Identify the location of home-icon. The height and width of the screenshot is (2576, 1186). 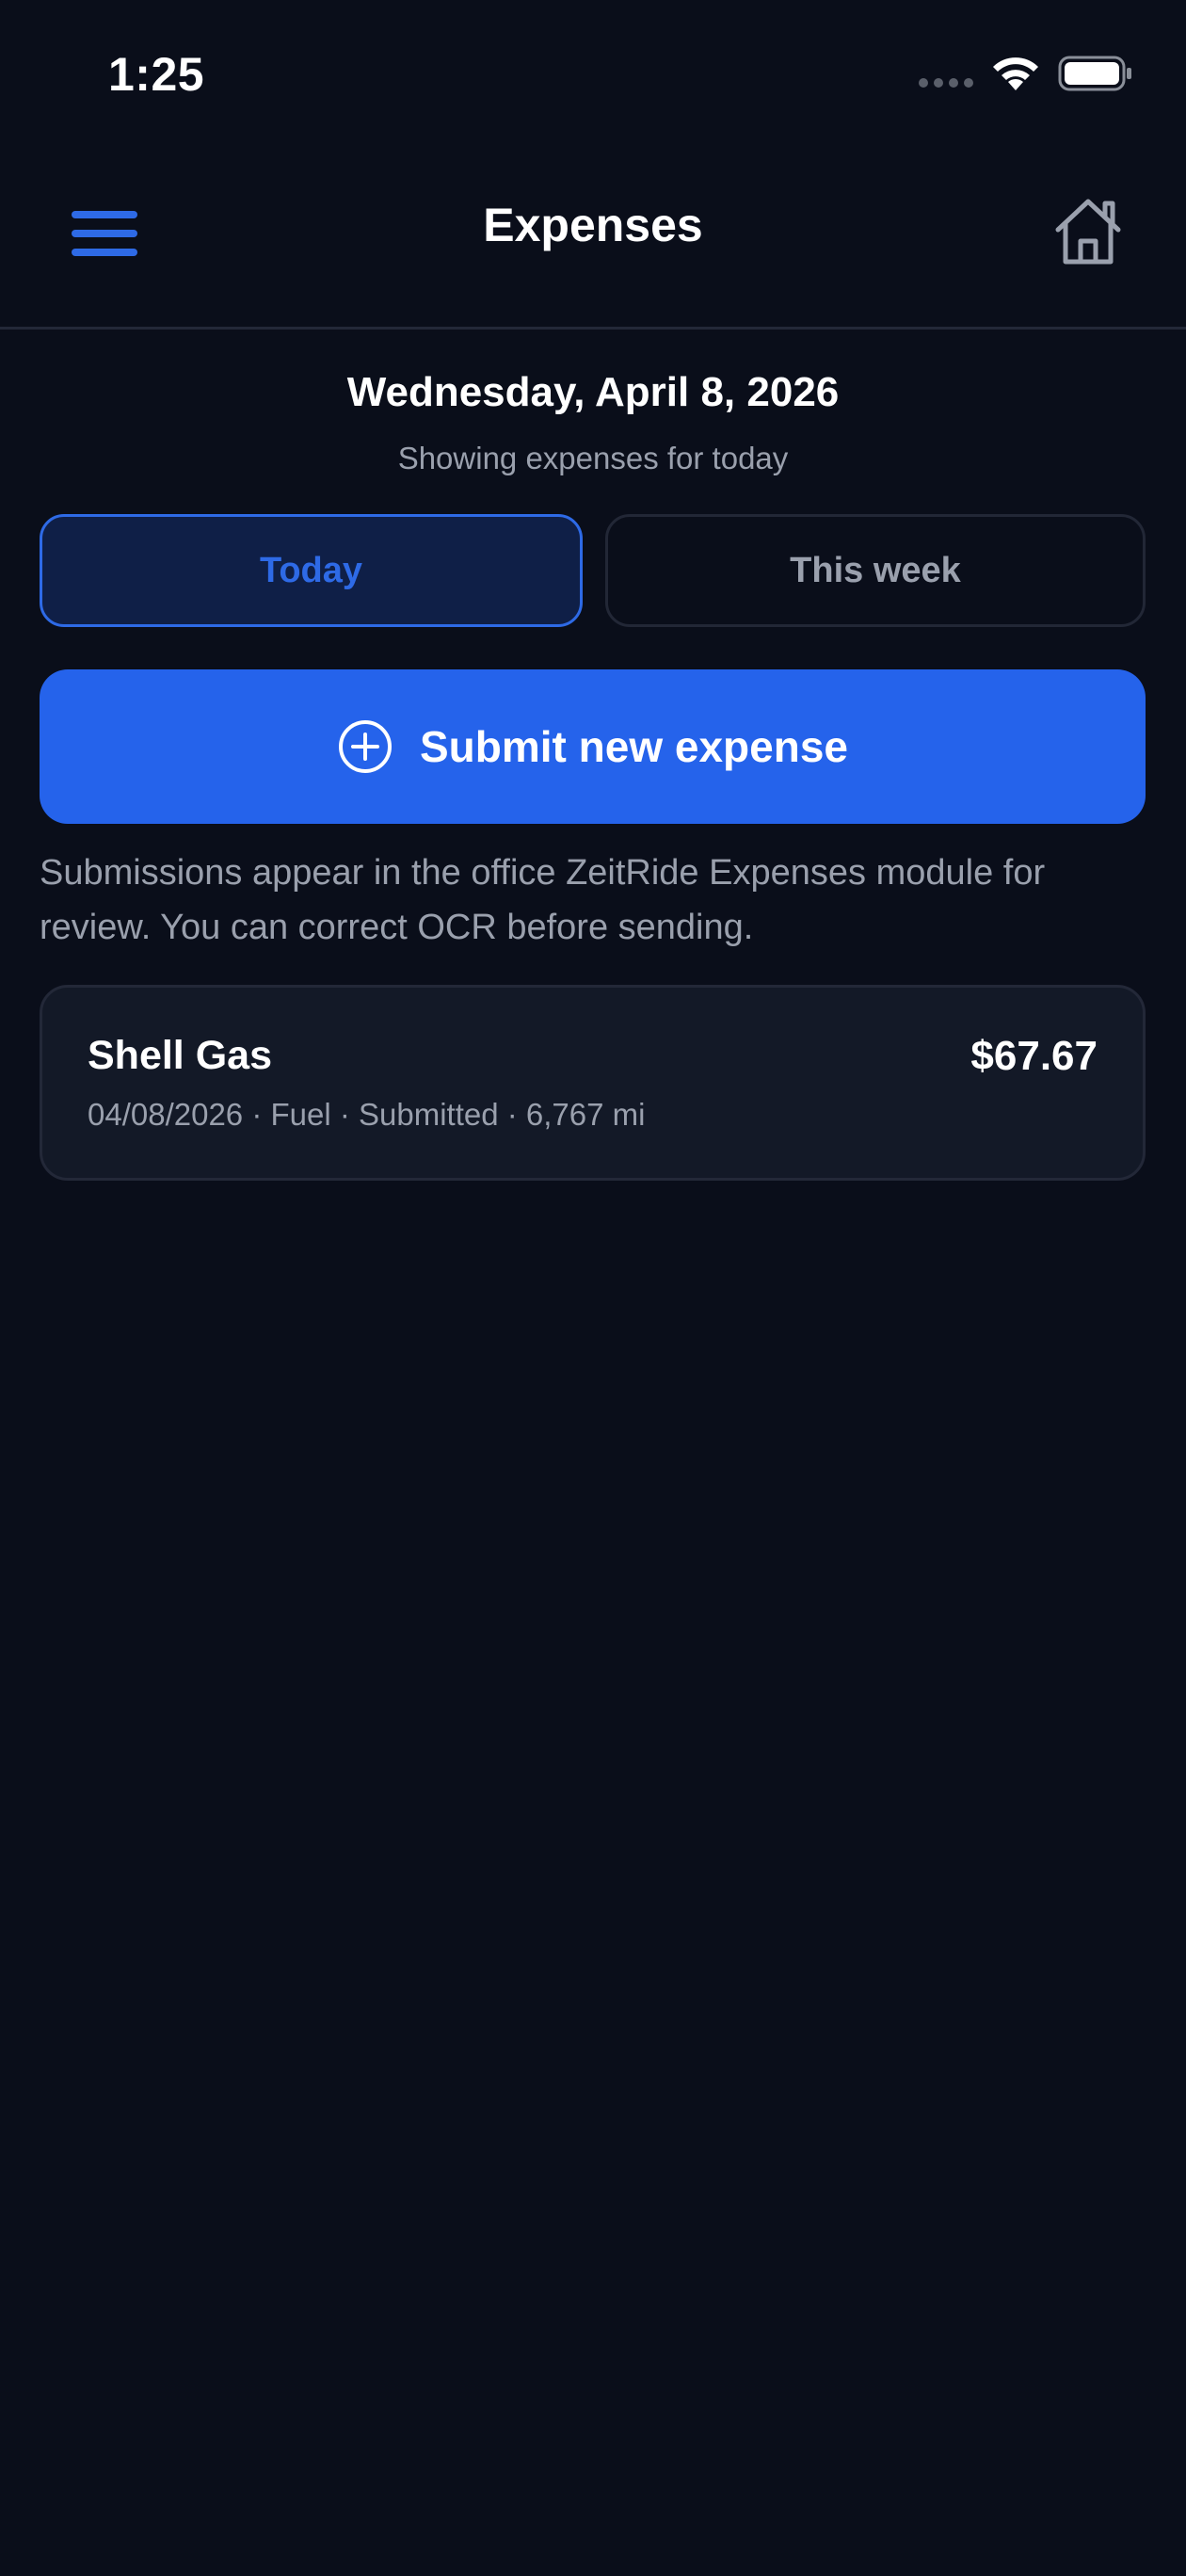
(1088, 232).